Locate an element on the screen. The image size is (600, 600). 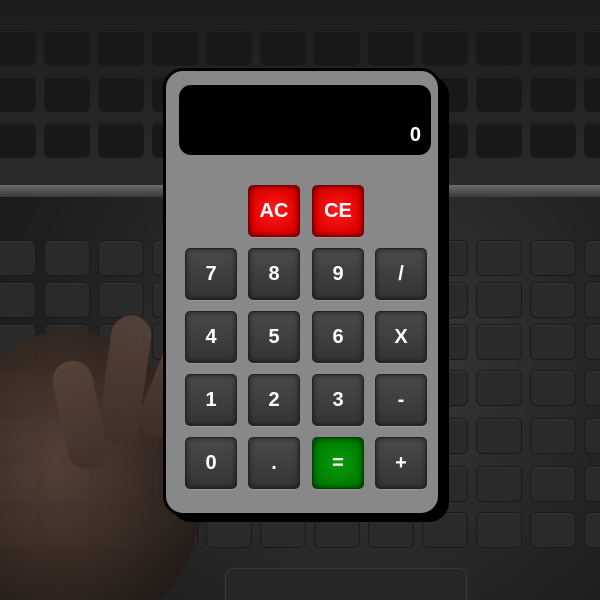
digit-6-button: 6 is located at coordinates (338, 337).